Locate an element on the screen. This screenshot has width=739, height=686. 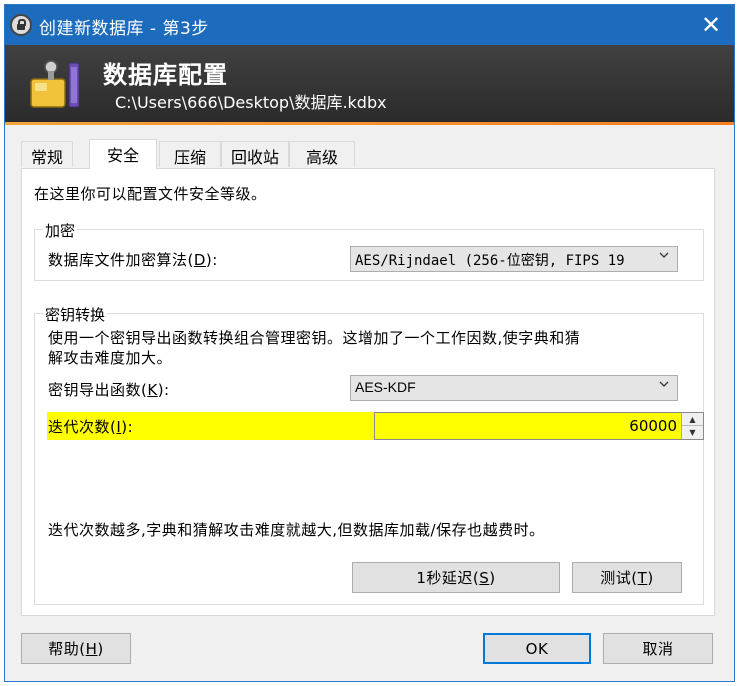
iterations-label: 迭代次数(I): is located at coordinates (91, 427).